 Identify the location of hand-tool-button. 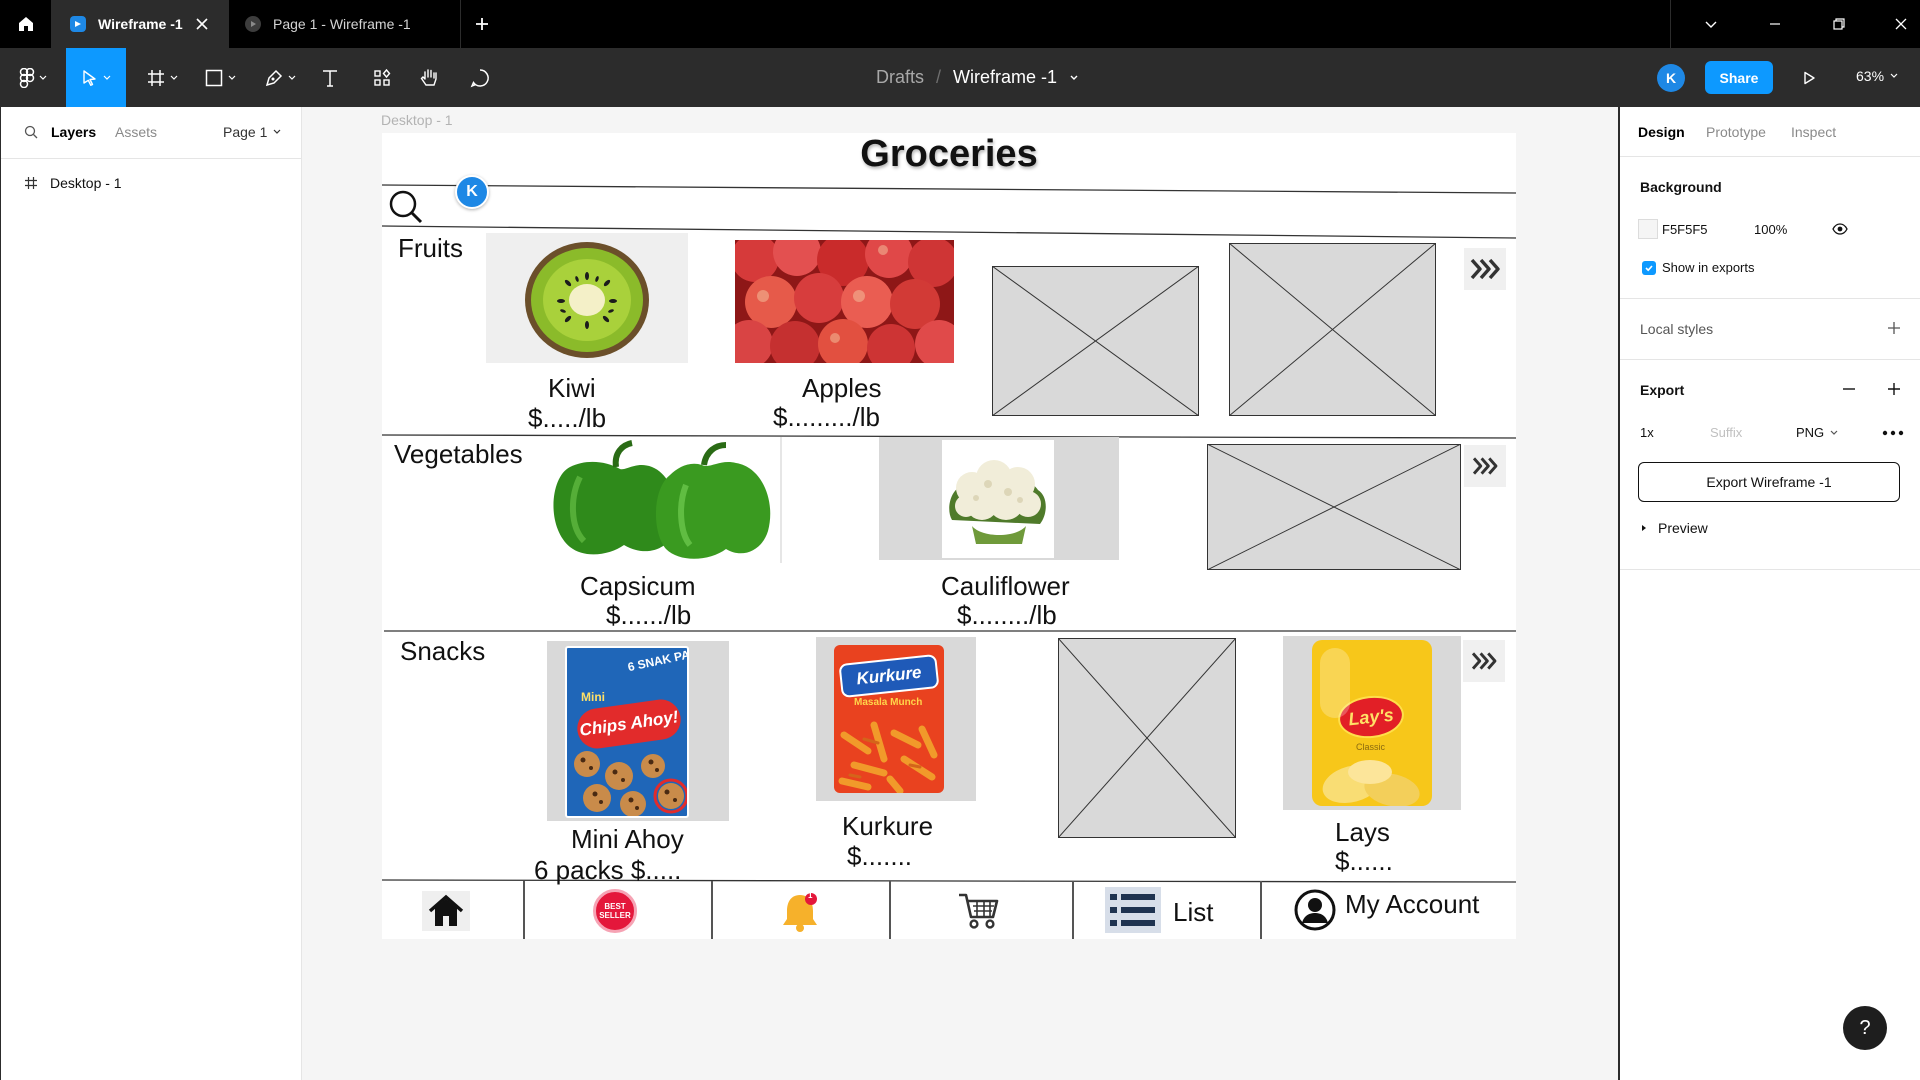
(430, 77).